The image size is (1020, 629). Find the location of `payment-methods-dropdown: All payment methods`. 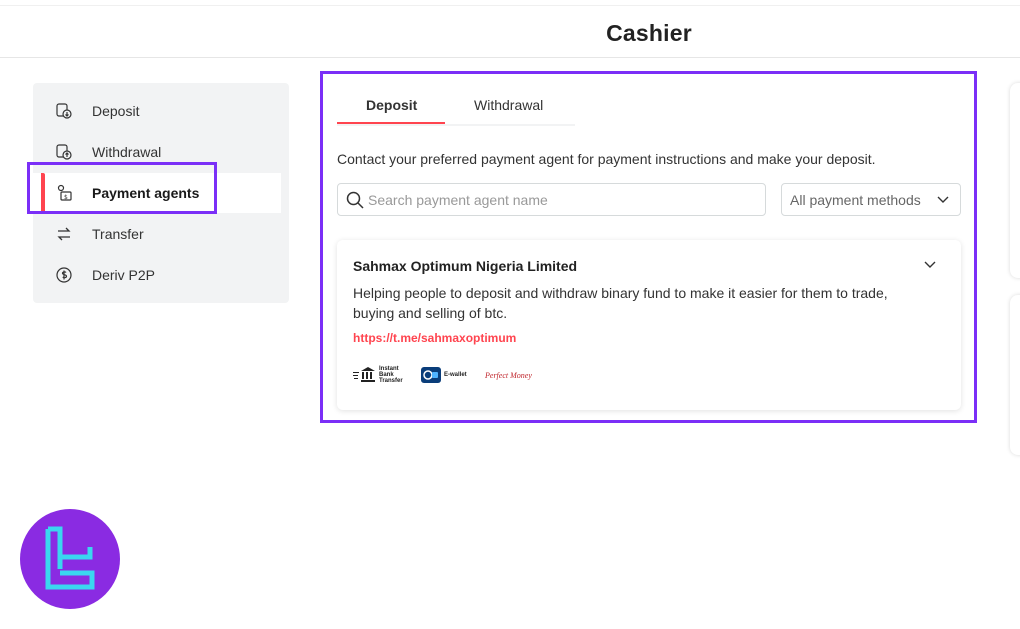

payment-methods-dropdown: All payment methods is located at coordinates (871, 199).